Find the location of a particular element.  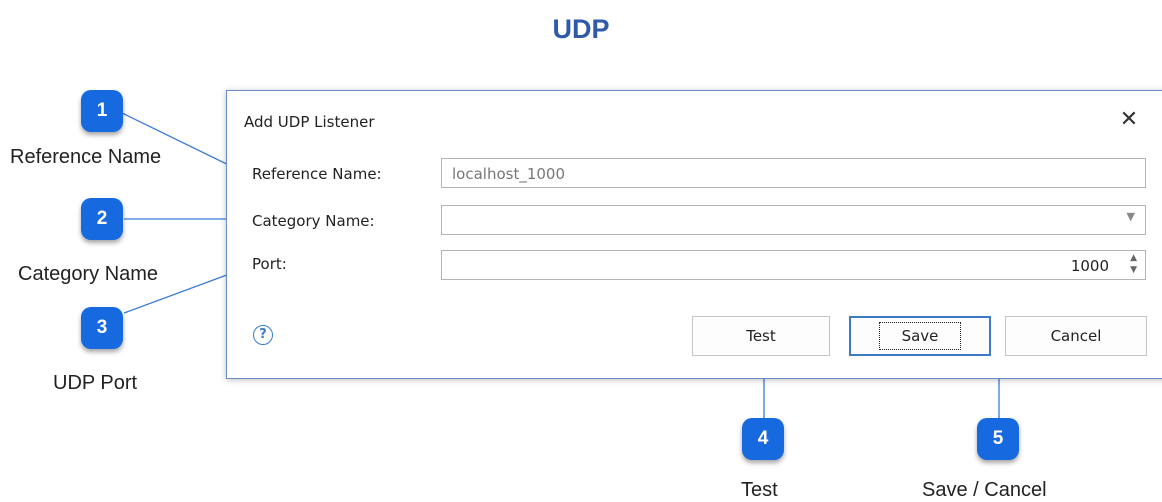

callout-caption-2: Category Name is located at coordinates (88, 274).